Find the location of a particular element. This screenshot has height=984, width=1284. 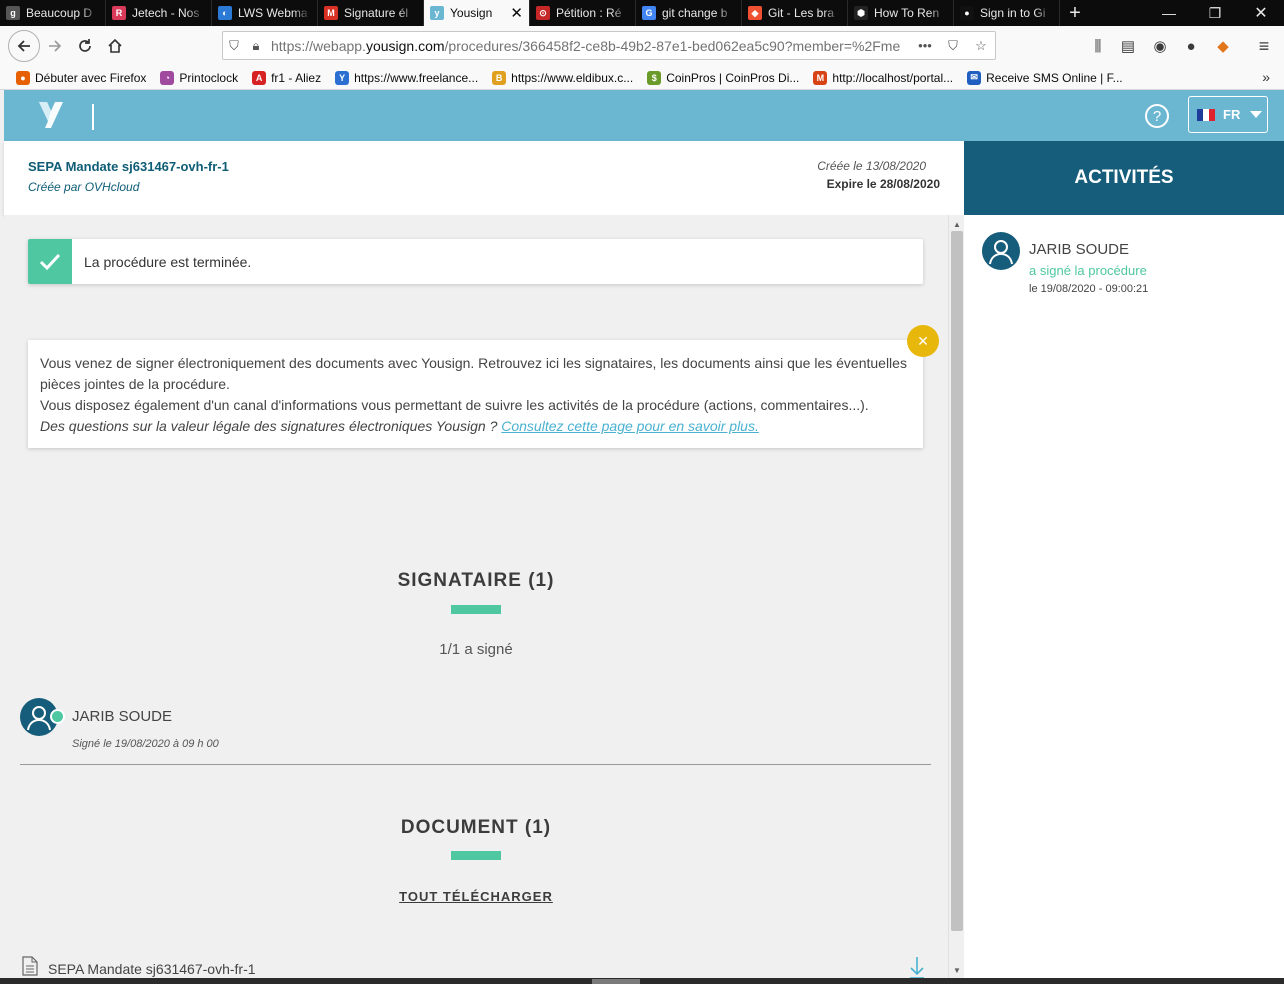

browser-tab: y Yousign ✕ is located at coordinates (477, 13).